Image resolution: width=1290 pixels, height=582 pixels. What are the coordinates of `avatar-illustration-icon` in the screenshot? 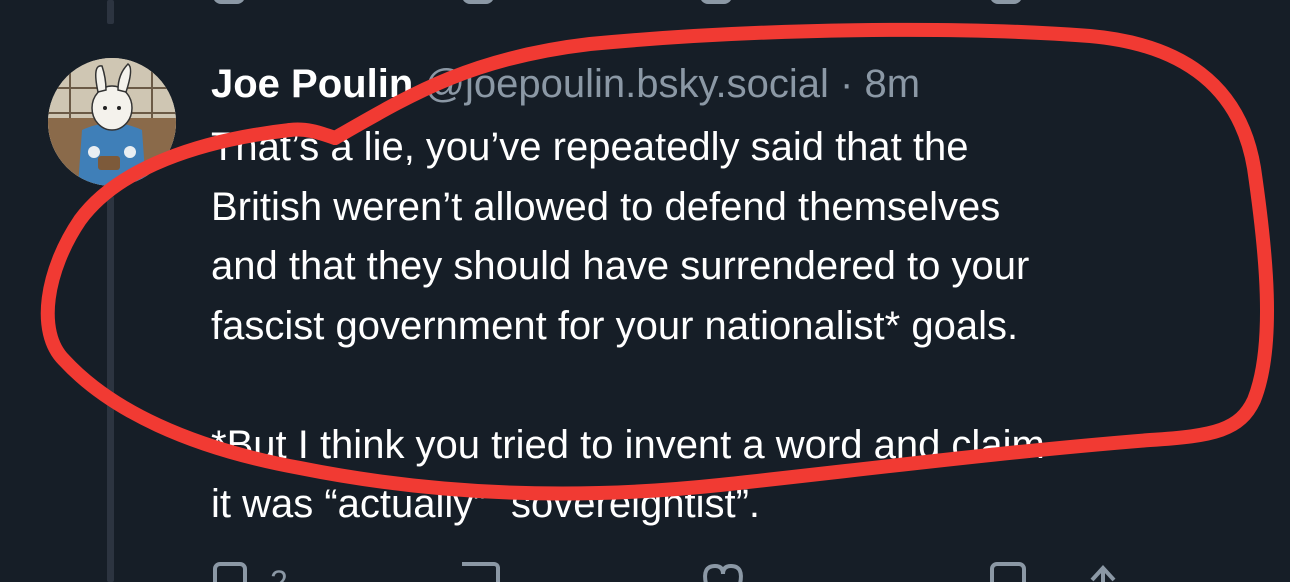 It's located at (112, 122).